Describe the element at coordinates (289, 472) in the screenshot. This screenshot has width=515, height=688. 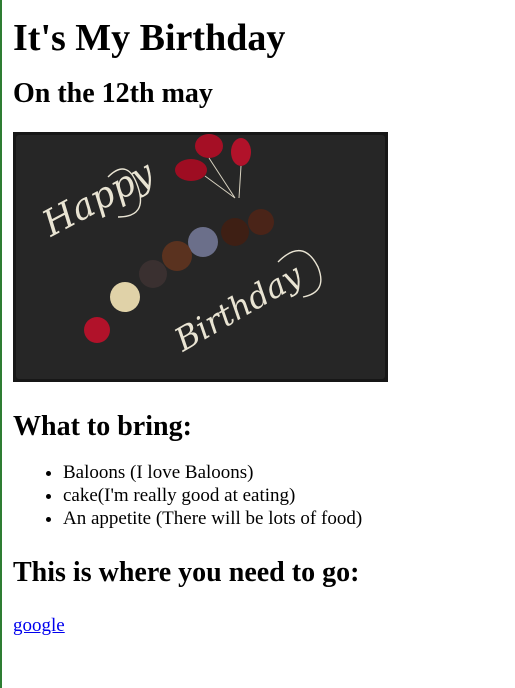
I see `list-item: Baloons (I love Baloons)` at that location.